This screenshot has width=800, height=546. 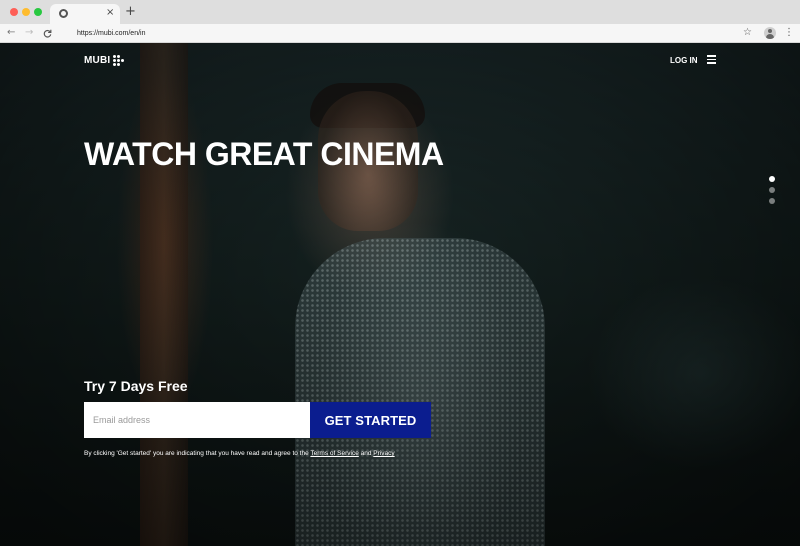 I want to click on close-window-button, so click(x=14, y=12).